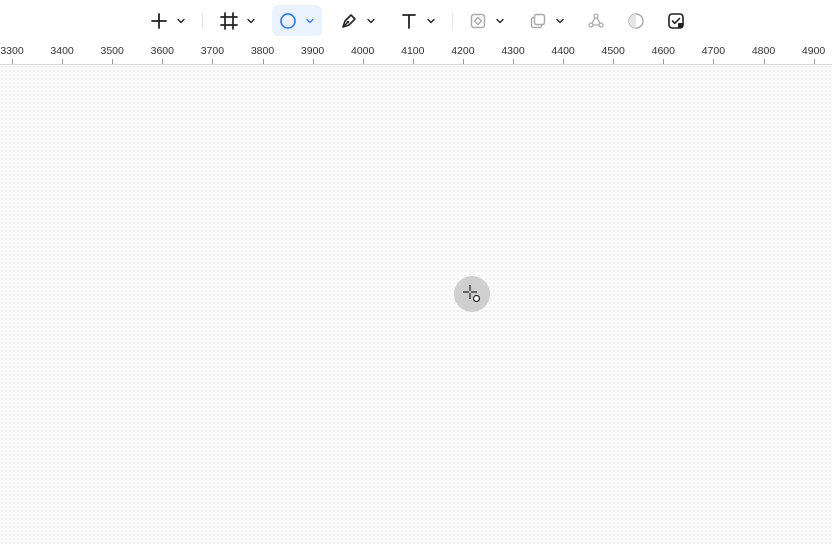 This screenshot has width=832, height=544. I want to click on pen-tool-button, so click(357, 20).